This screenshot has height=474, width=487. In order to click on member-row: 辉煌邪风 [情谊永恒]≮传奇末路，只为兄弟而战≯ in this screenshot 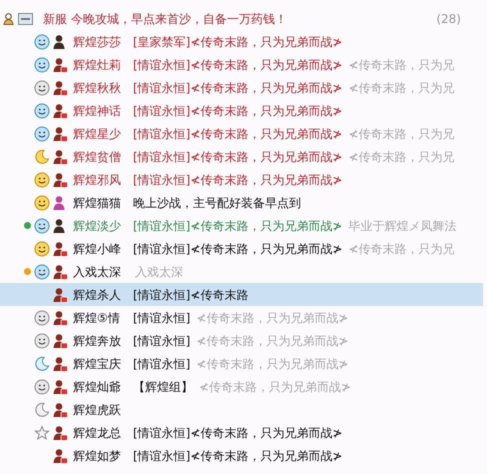, I will do `click(241, 179)`.